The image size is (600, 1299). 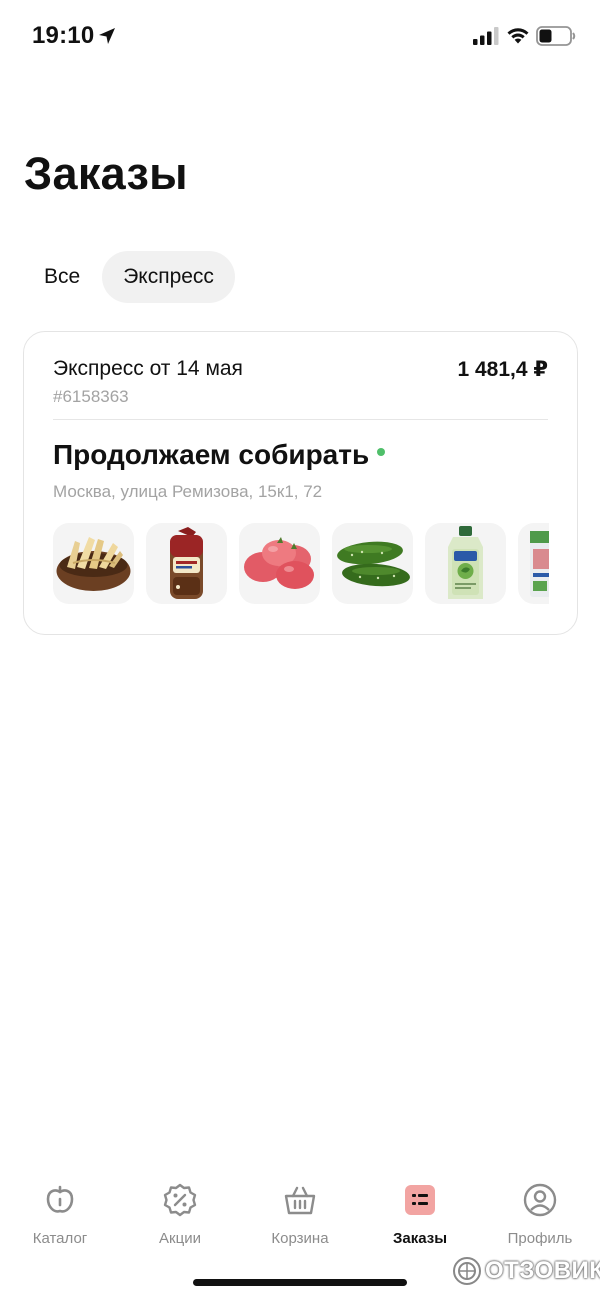 I want to click on tab-bar-label: Заказы, so click(x=420, y=1238).